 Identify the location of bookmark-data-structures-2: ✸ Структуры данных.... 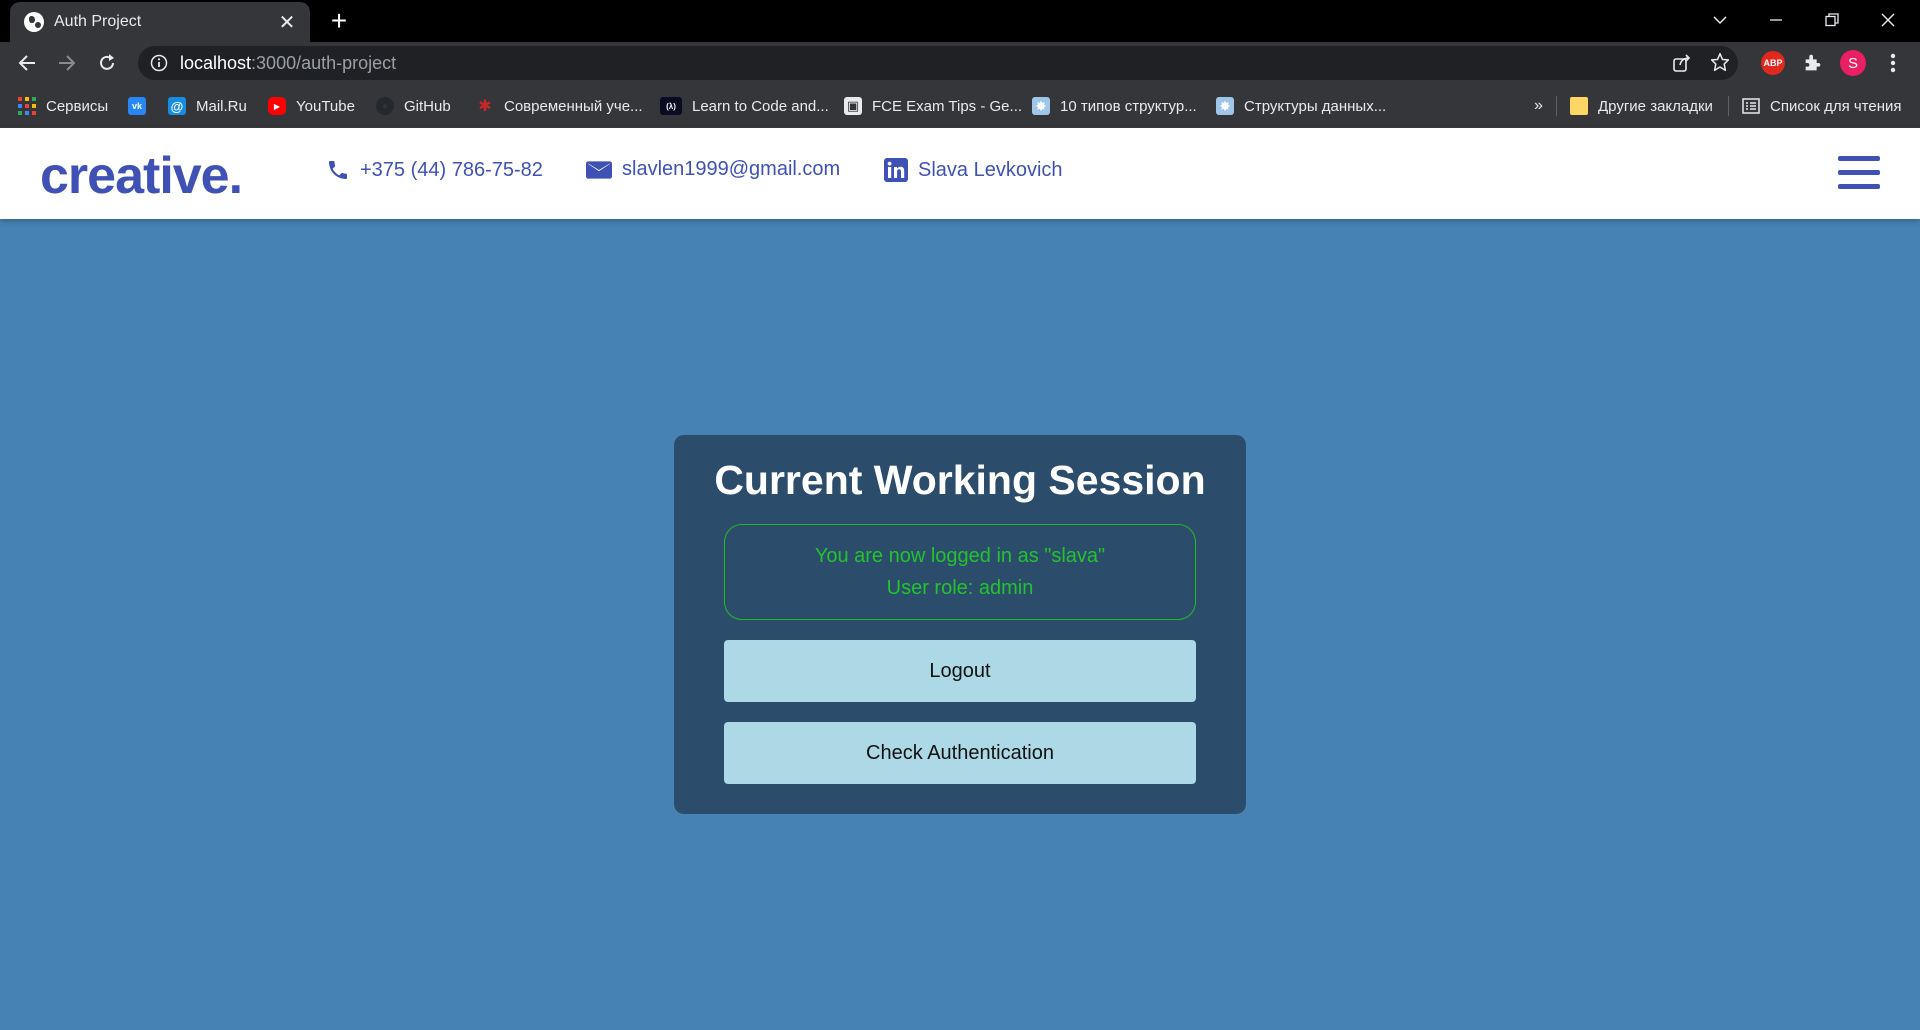
(1301, 106).